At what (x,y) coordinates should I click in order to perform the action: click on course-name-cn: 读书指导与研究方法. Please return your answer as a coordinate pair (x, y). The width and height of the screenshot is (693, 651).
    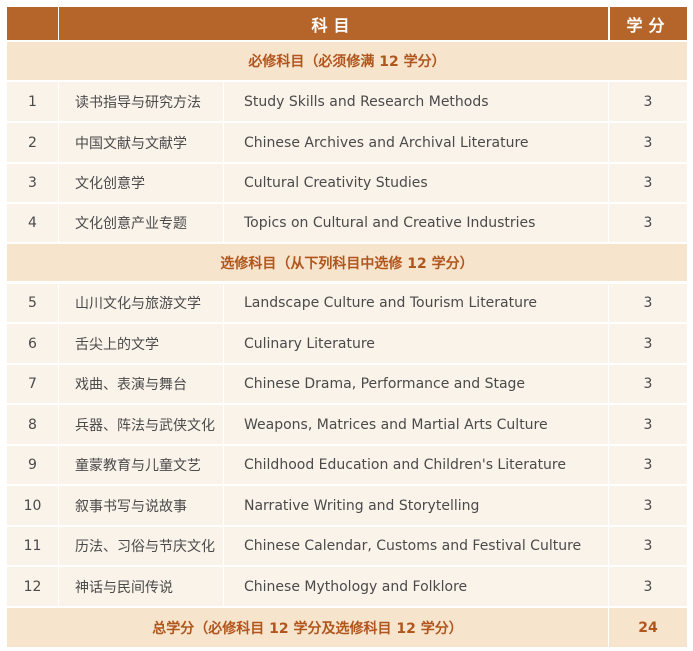
    Looking at the image, I should click on (141, 101).